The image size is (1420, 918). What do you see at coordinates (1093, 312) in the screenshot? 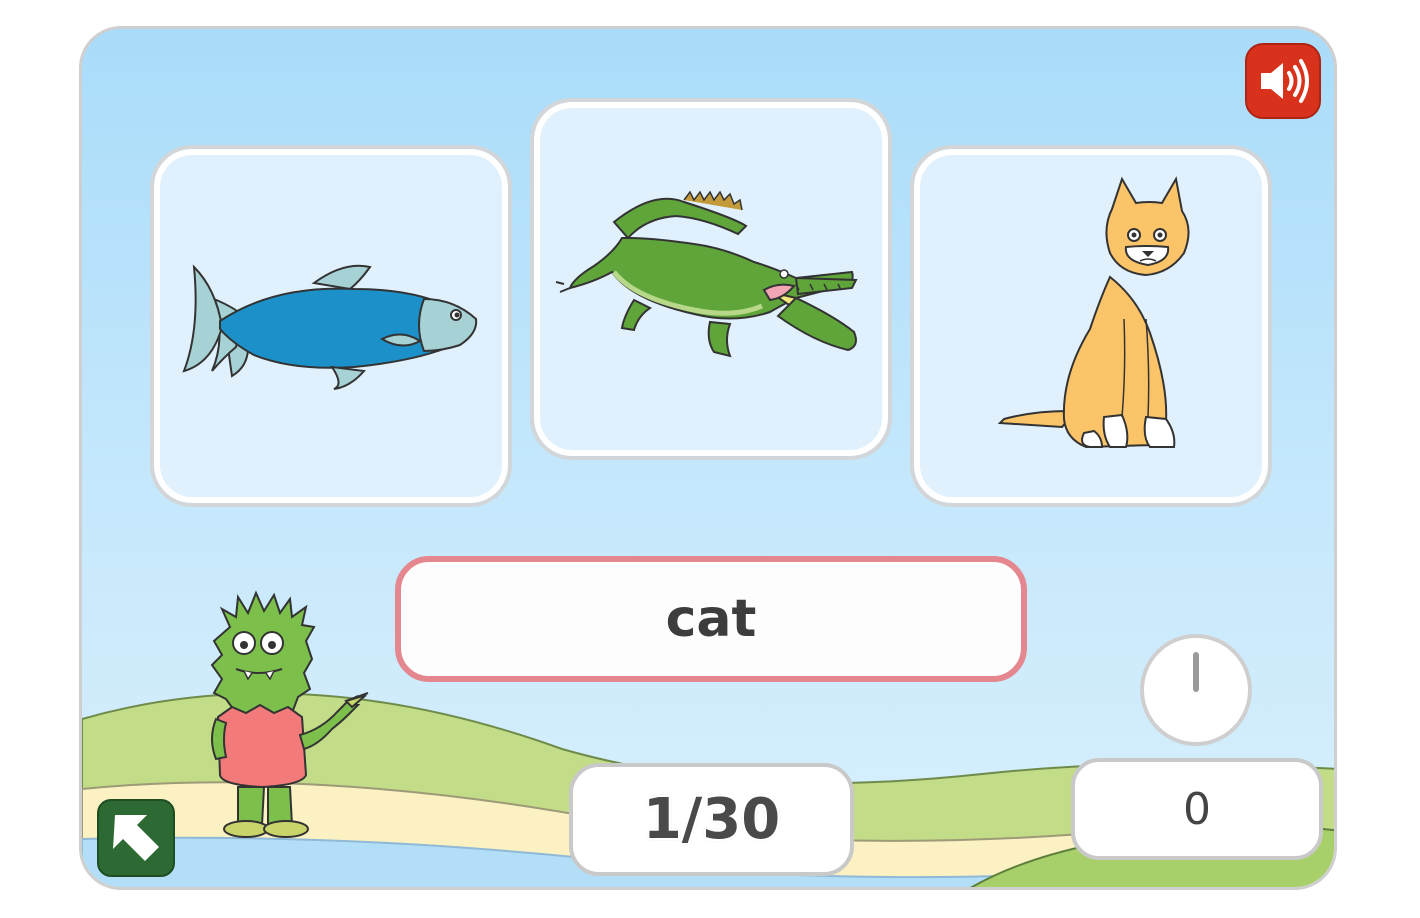
I see `cat-picture` at bounding box center [1093, 312].